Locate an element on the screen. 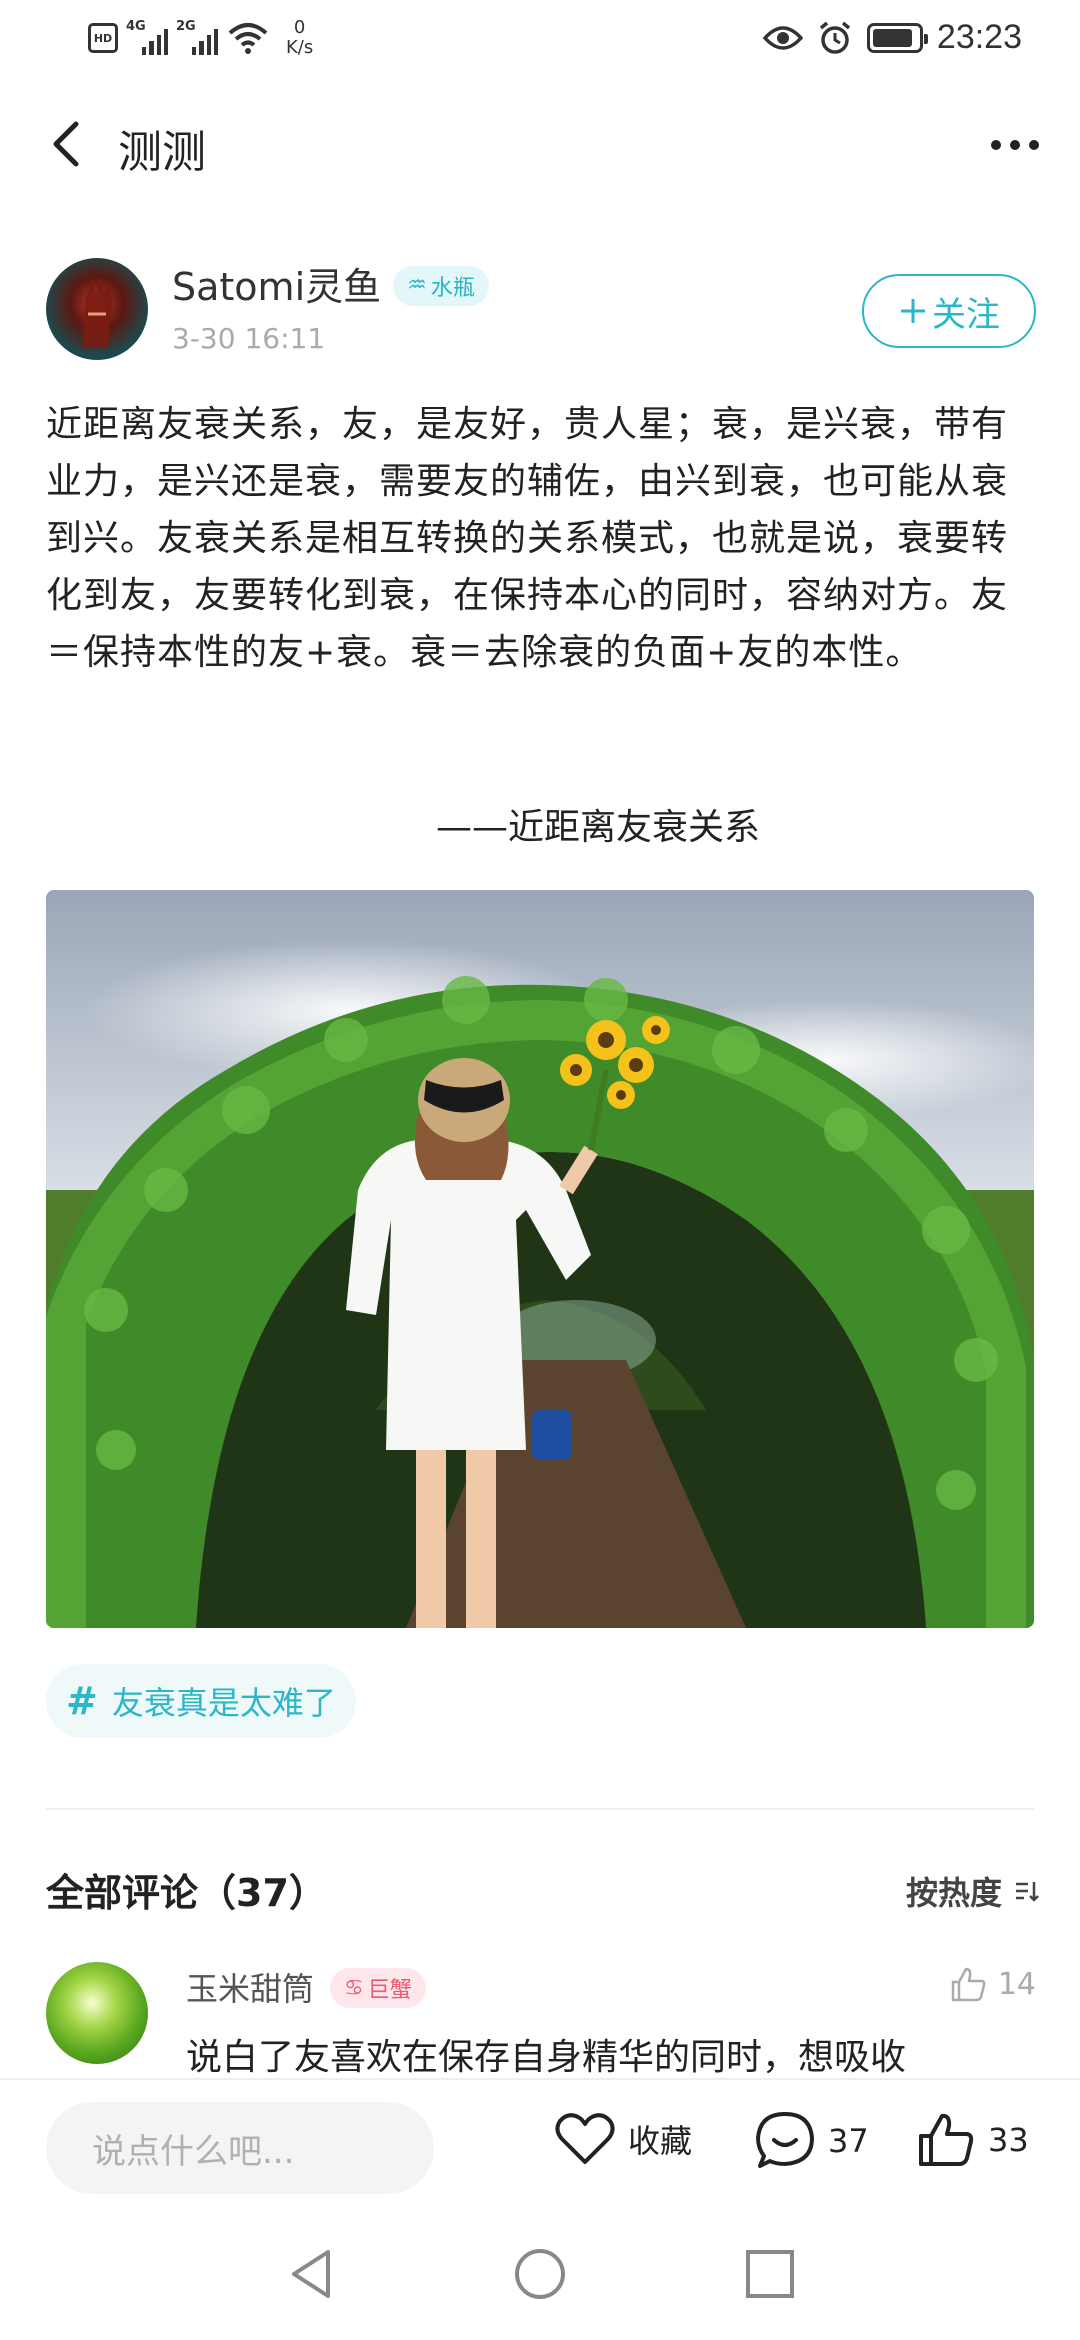  status-left: HD 4G 2G 0 K/s is located at coordinates (200, 38).